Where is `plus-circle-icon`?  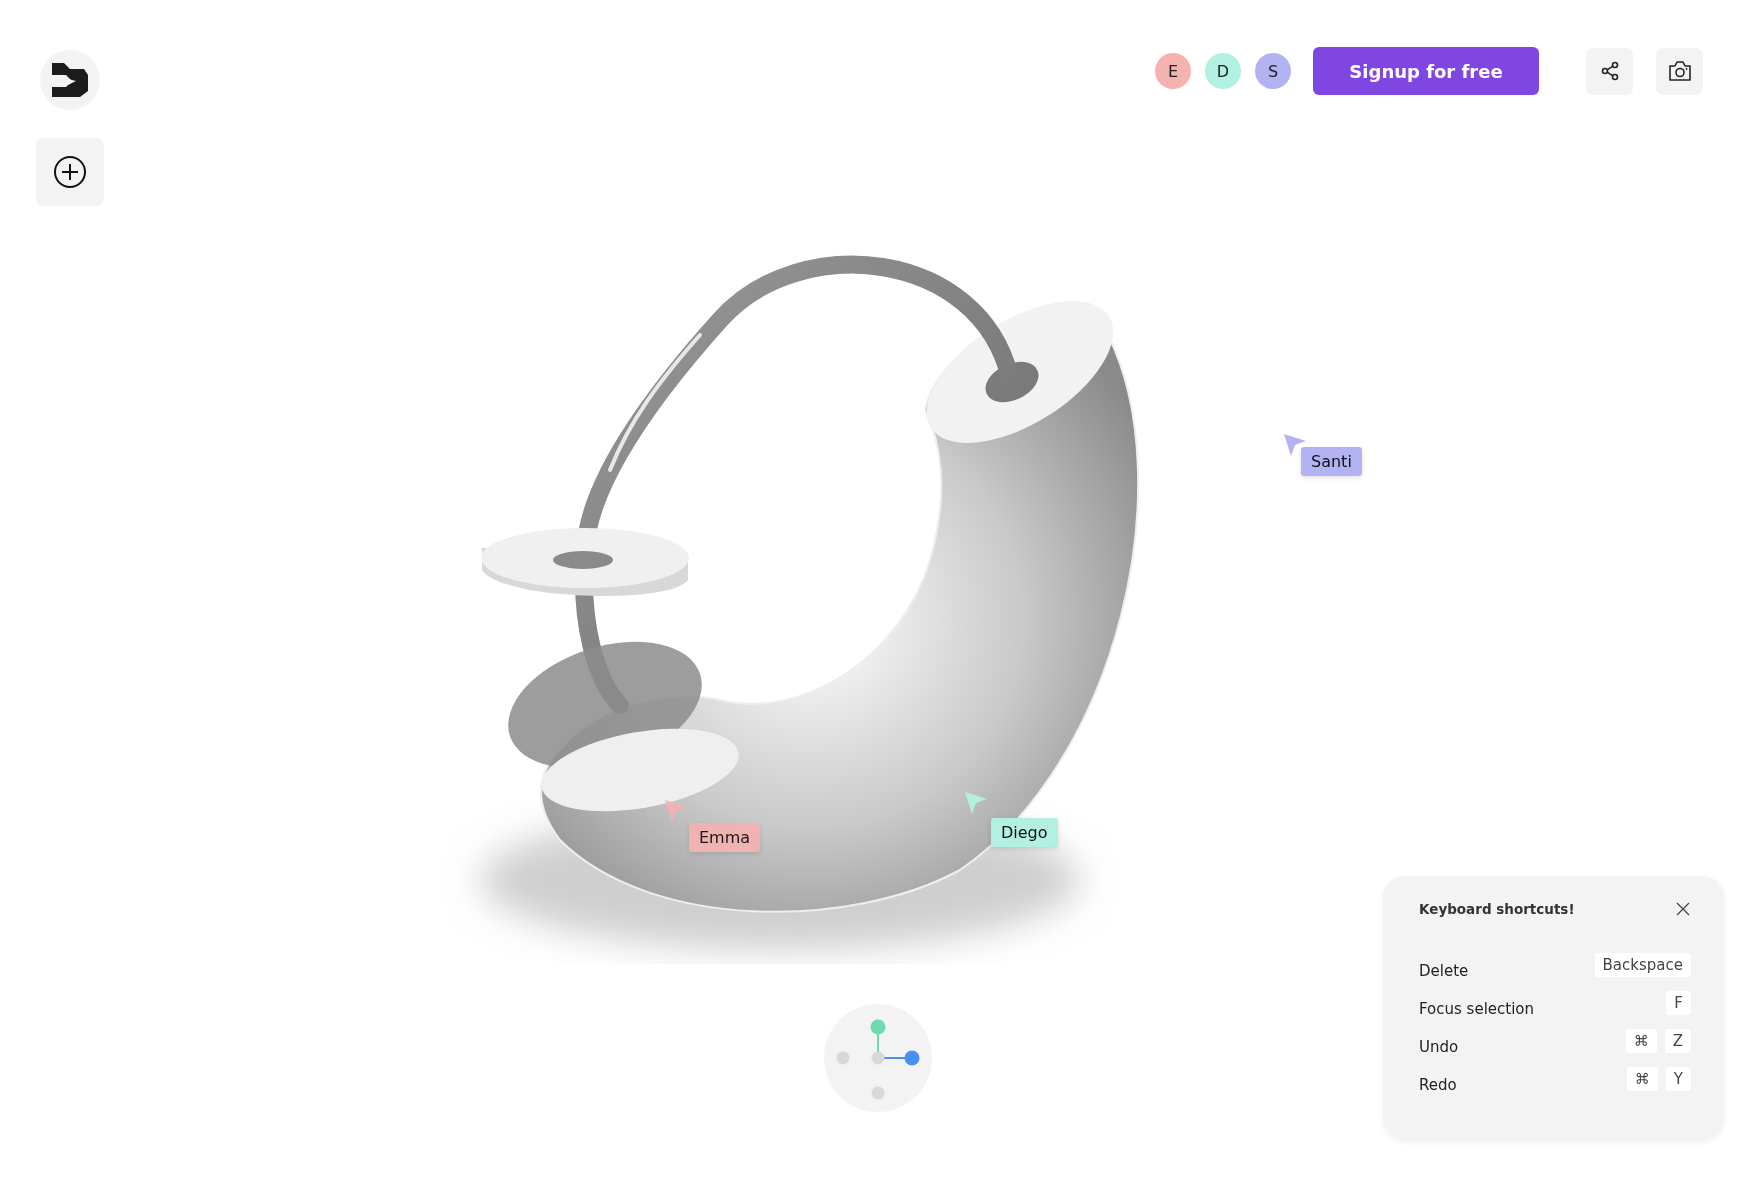
plus-circle-icon is located at coordinates (70, 172).